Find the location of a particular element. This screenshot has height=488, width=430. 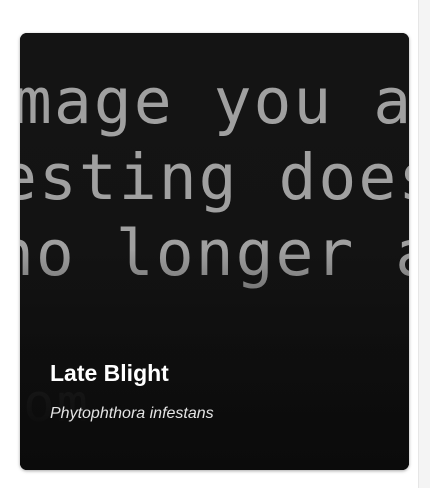

image-text-line: esting does no is located at coordinates (214, 178).